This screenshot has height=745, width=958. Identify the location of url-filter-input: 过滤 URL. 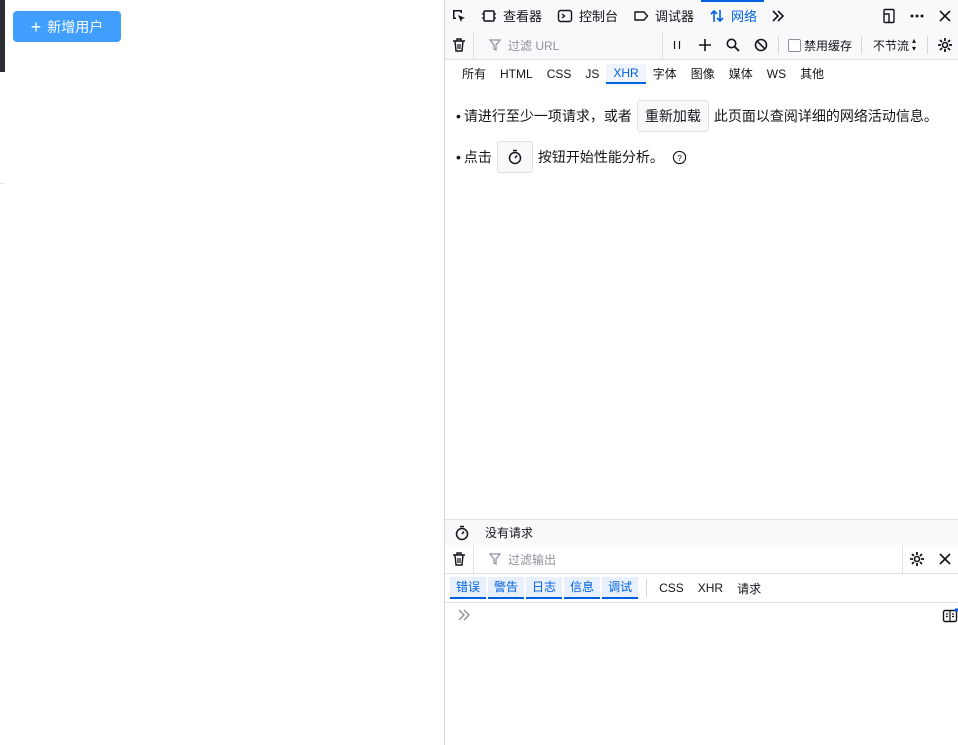
(568, 45).